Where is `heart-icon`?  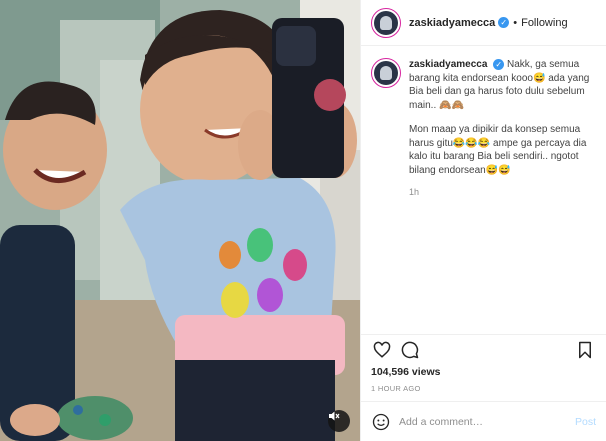
heart-icon is located at coordinates (382, 349).